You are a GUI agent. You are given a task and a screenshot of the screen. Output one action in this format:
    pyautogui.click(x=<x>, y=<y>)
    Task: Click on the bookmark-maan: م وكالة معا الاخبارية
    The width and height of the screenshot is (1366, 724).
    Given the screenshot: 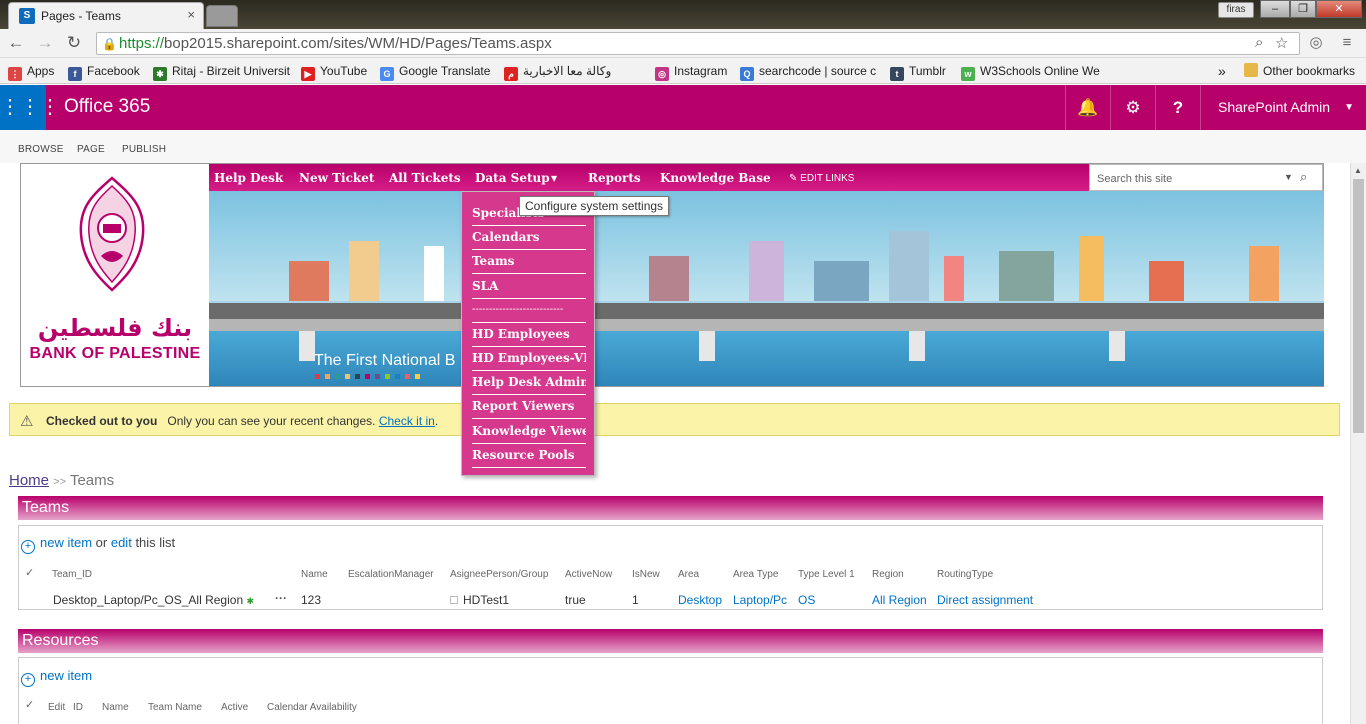 What is the action you would take?
    pyautogui.click(x=557, y=71)
    